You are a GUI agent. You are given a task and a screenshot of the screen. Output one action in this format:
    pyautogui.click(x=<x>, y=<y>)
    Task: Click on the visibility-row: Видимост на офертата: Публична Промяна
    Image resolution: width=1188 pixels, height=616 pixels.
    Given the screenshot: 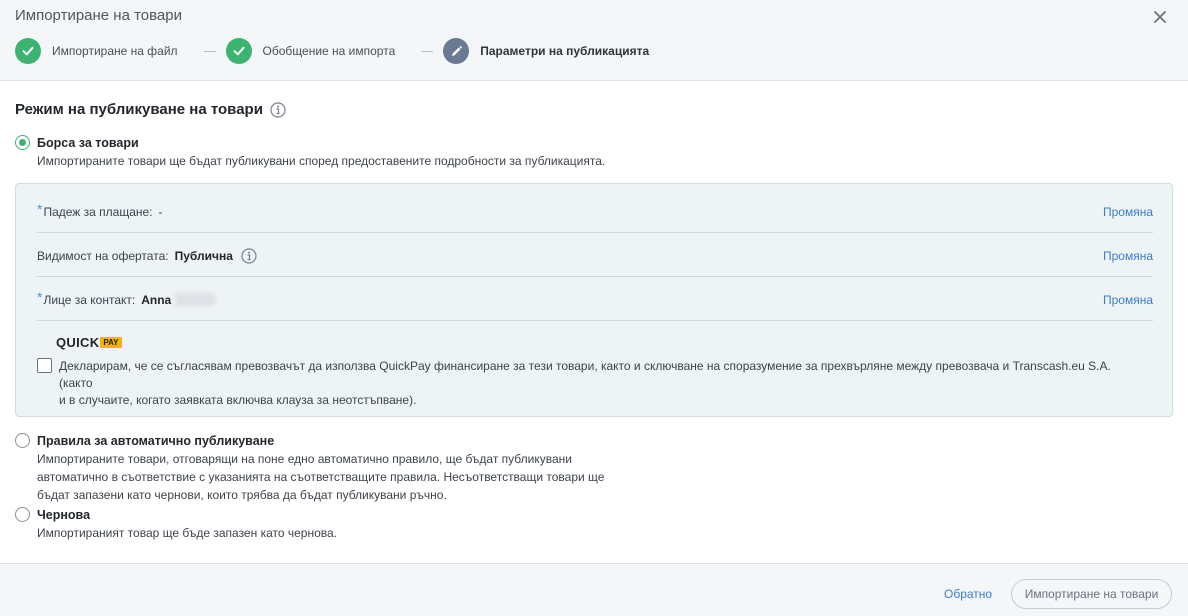 What is the action you would take?
    pyautogui.click(x=595, y=256)
    